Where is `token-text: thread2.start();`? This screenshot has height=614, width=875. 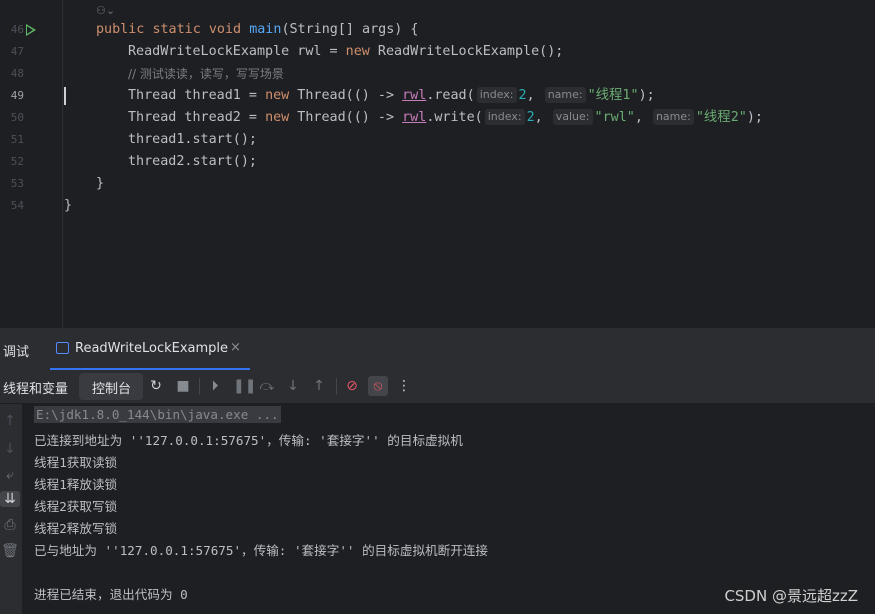
token-text: thread2.start(); is located at coordinates (192, 161).